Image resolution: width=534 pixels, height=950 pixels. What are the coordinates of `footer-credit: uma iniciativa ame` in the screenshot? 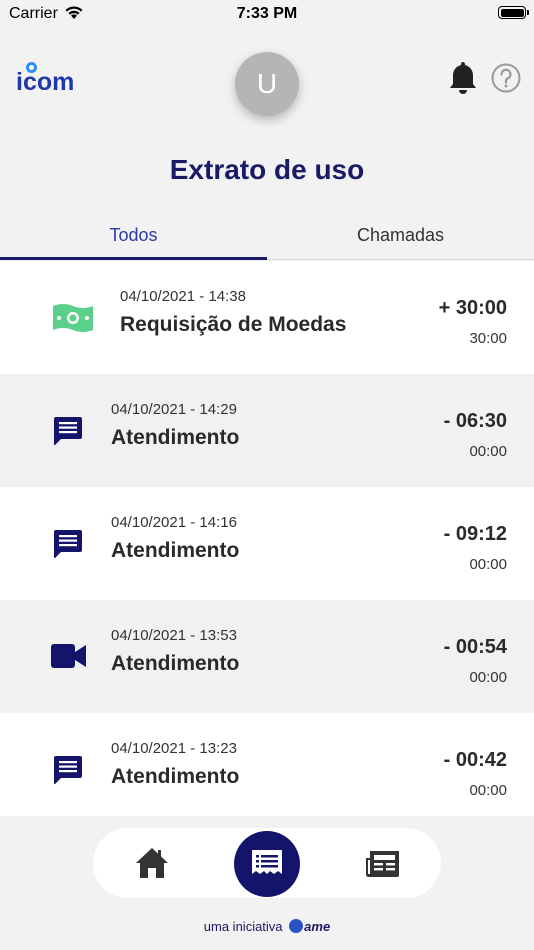 It's located at (267, 926).